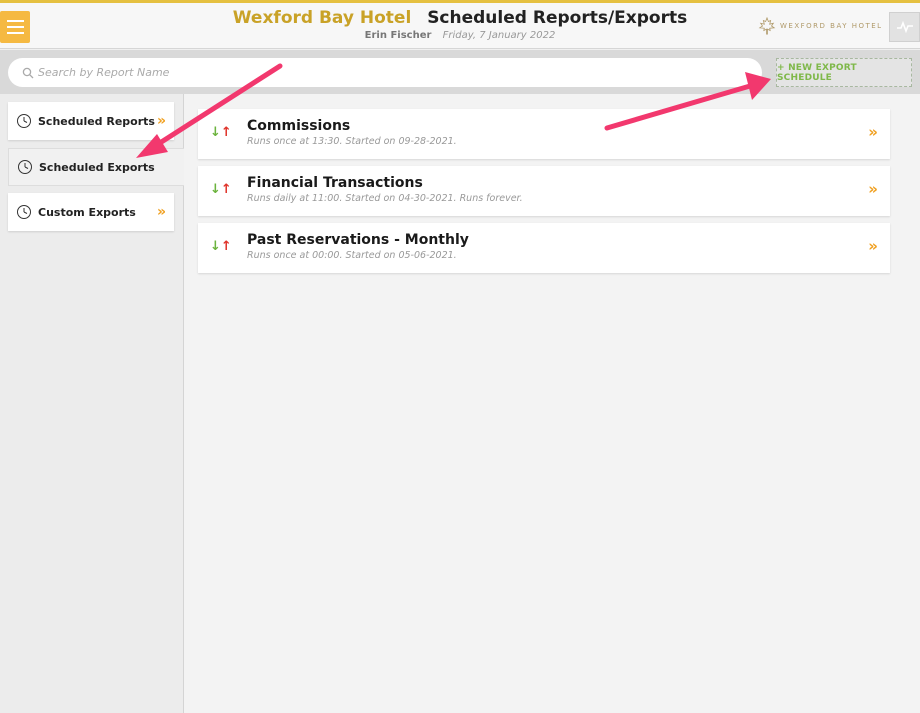  What do you see at coordinates (96, 121) in the screenshot?
I see `sidebar-item-label: Scheduled Reports` at bounding box center [96, 121].